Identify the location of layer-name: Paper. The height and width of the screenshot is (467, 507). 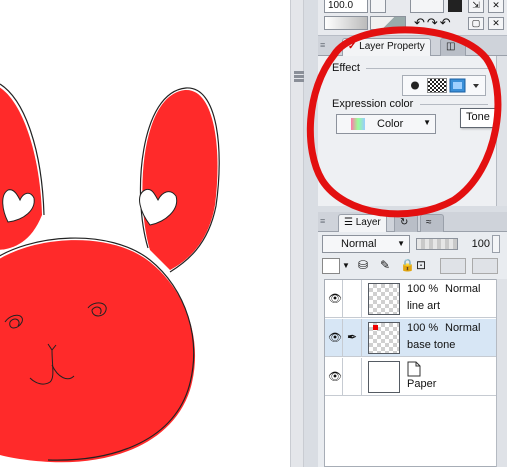
(422, 384).